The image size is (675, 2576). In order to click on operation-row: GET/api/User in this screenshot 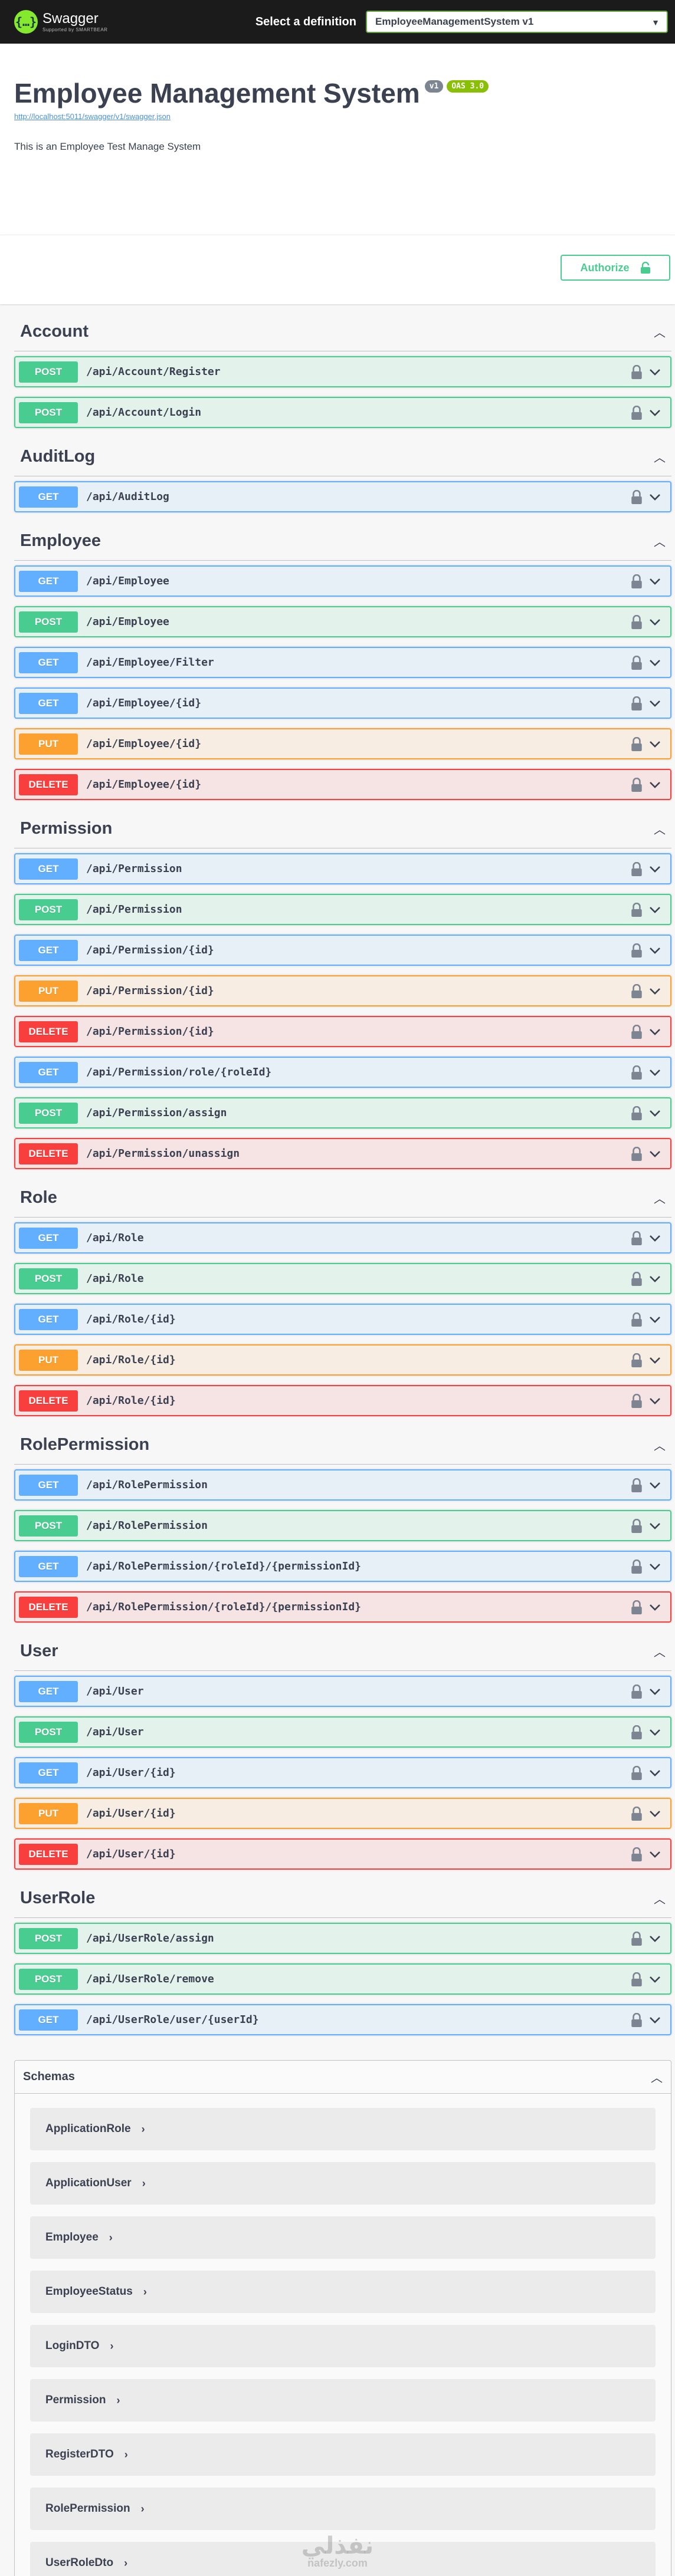, I will do `click(342, 1692)`.